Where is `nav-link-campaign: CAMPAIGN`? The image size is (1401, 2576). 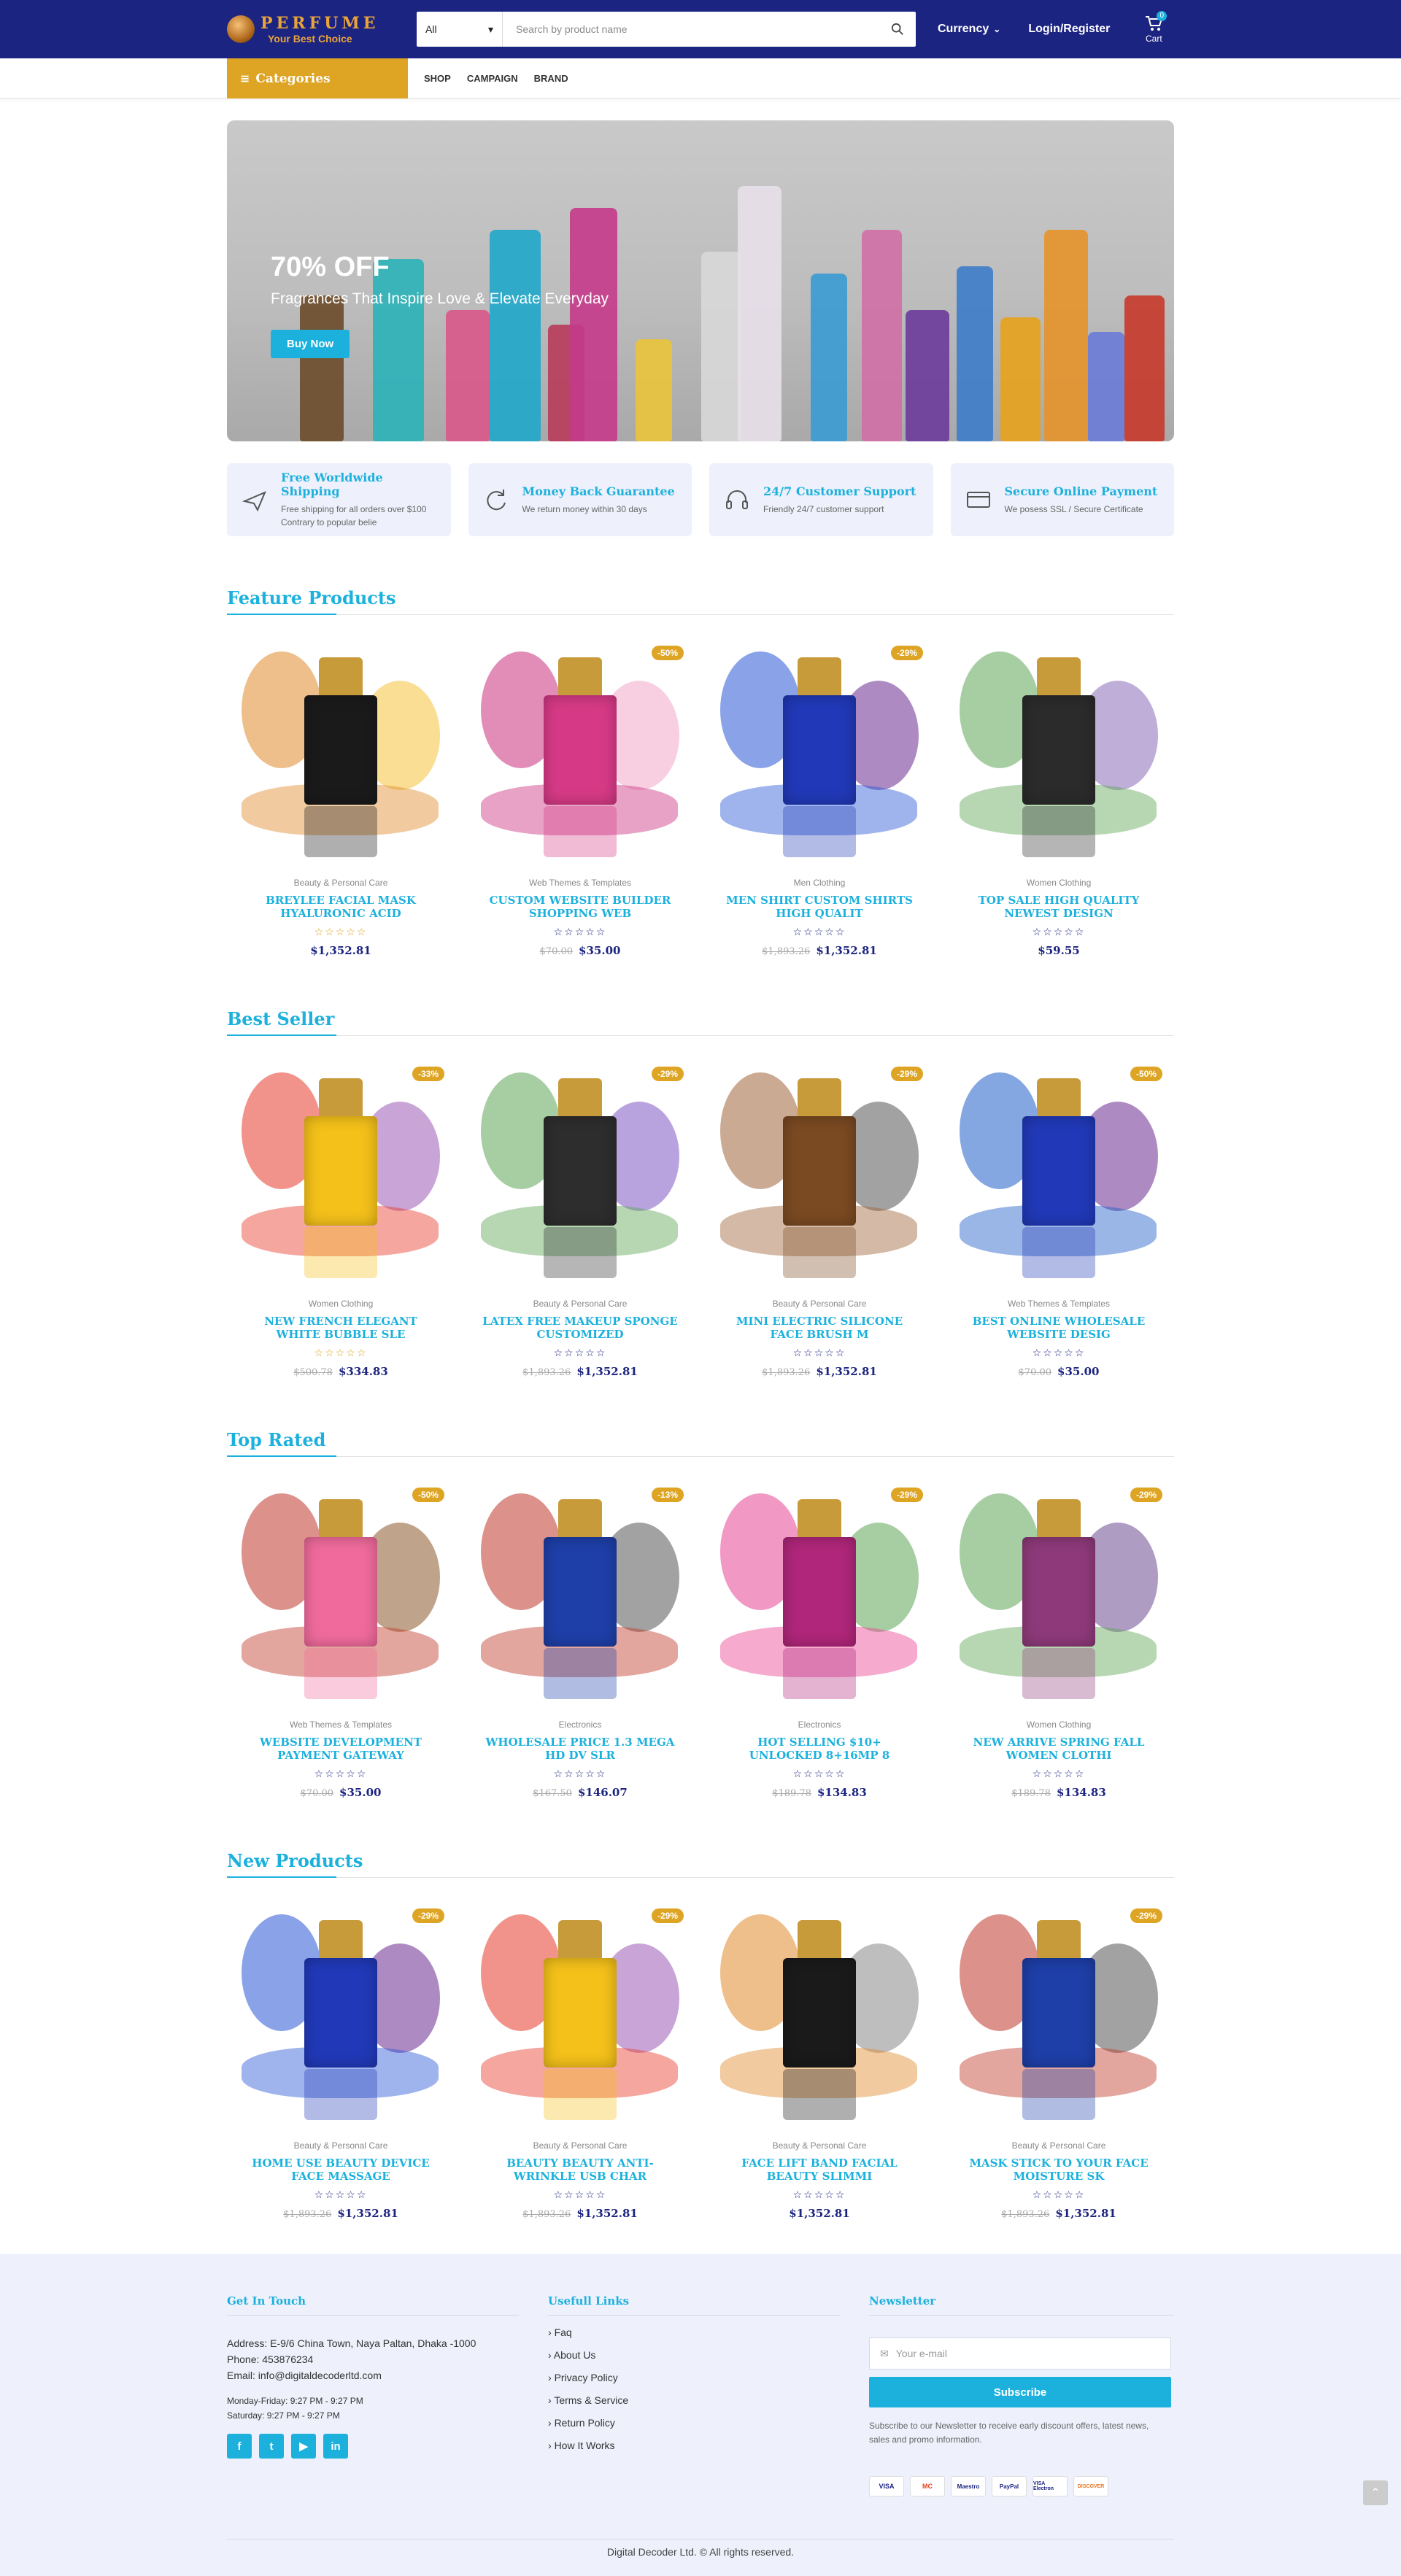
nav-link-campaign: CAMPAIGN is located at coordinates (493, 78).